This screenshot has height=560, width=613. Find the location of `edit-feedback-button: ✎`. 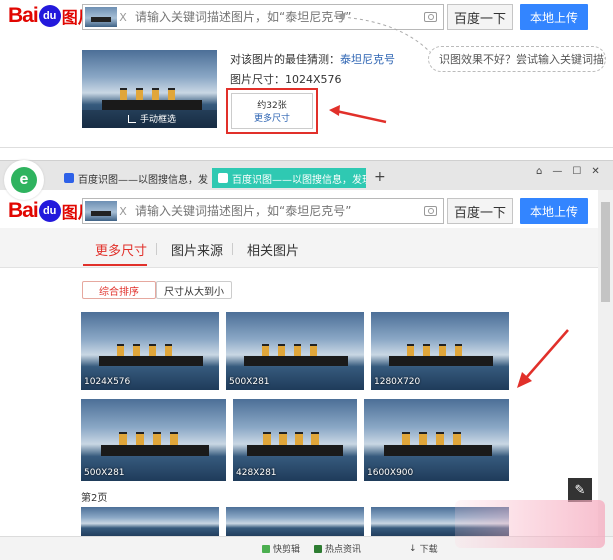

edit-feedback-button: ✎ is located at coordinates (580, 490).